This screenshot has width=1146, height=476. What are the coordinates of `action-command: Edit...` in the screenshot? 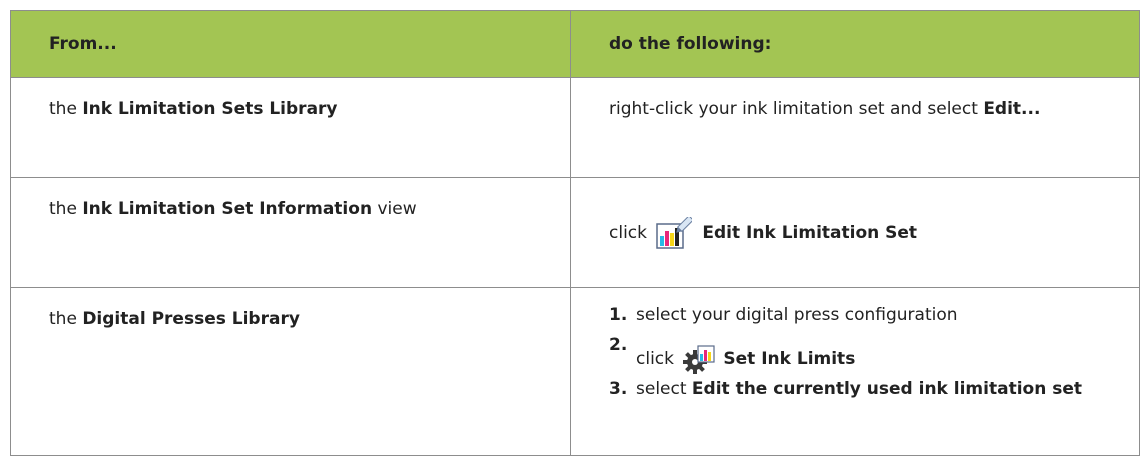 It's located at (1012, 109).